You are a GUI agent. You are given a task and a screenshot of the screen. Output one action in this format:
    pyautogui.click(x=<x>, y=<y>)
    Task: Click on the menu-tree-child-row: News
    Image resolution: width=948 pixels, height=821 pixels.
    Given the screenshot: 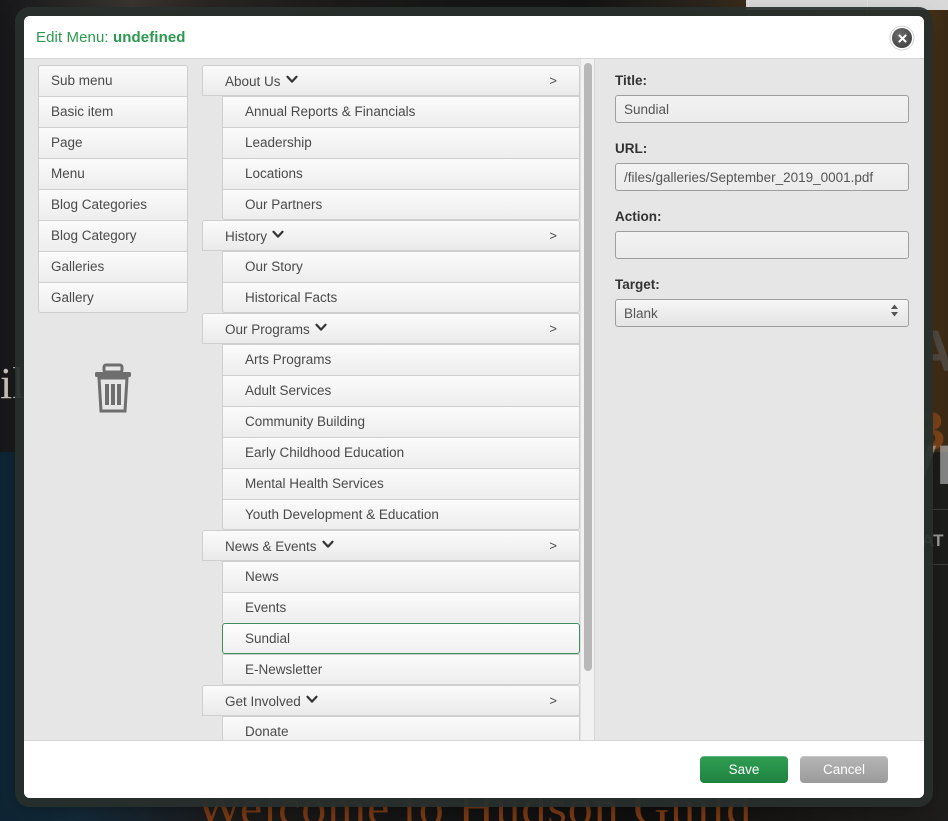 What is the action you would take?
    pyautogui.click(x=401, y=576)
    